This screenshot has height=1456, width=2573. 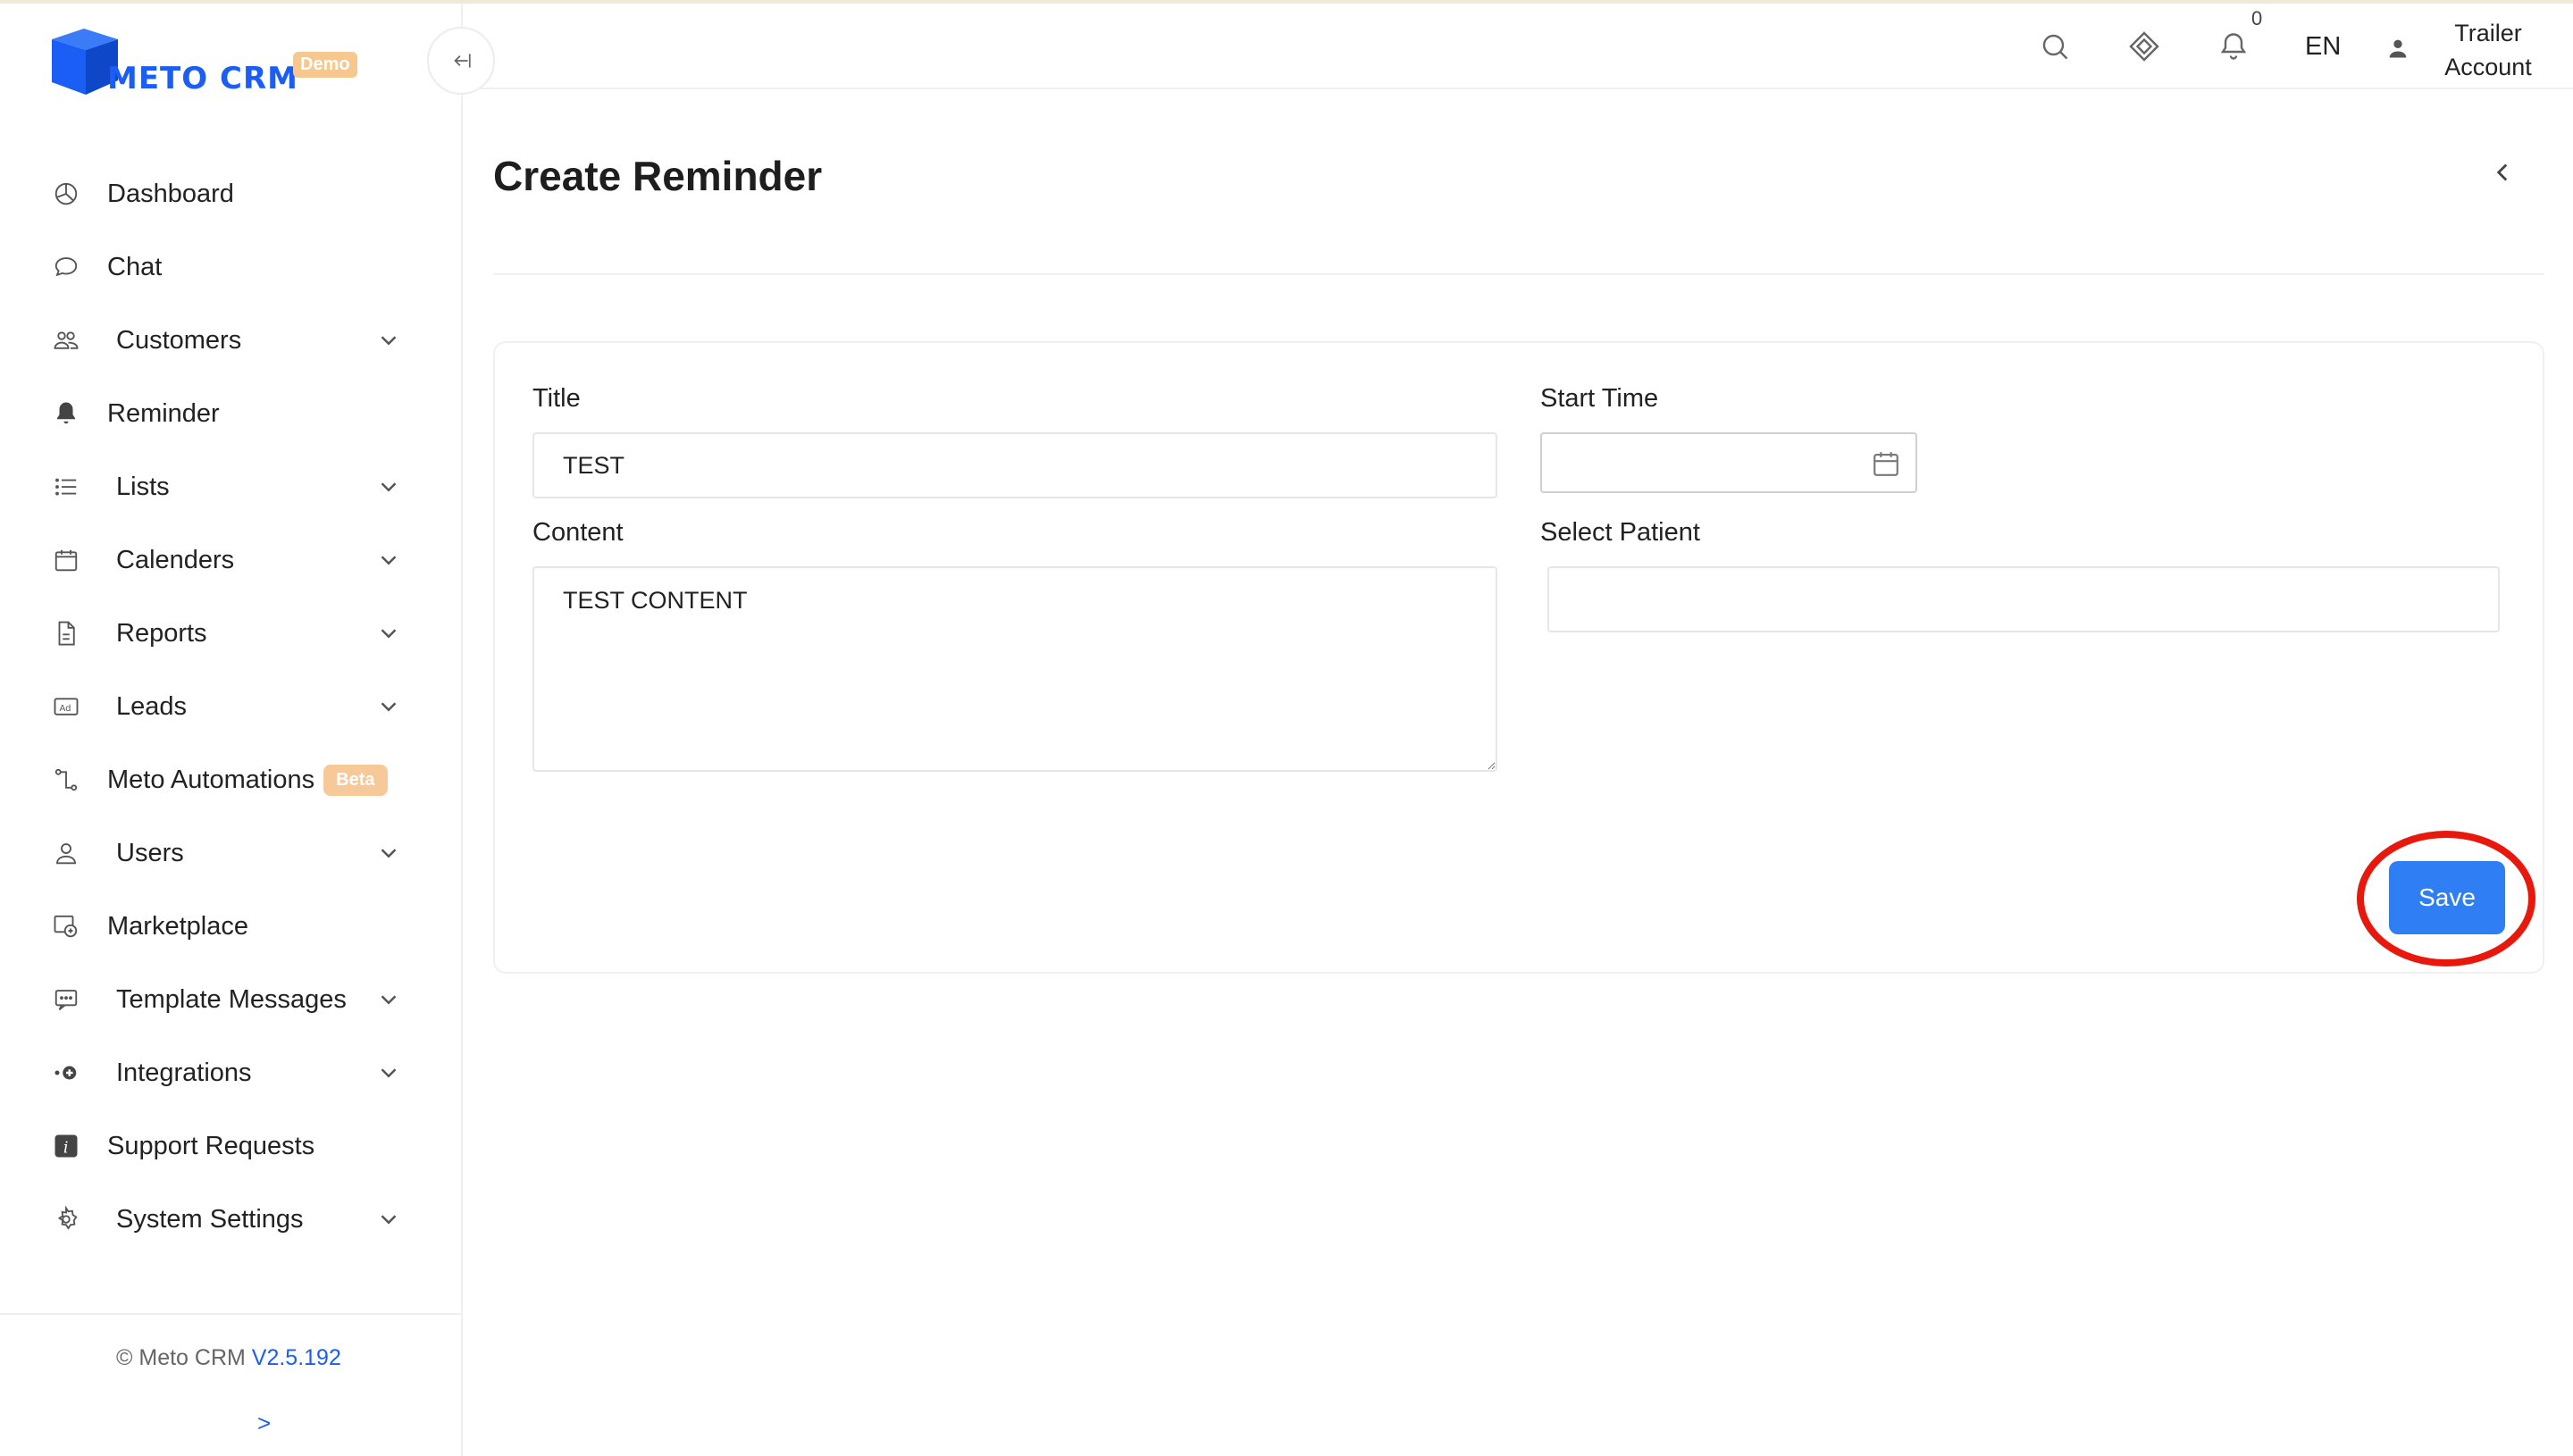 I want to click on ad-icon: Ad, so click(x=66, y=706).